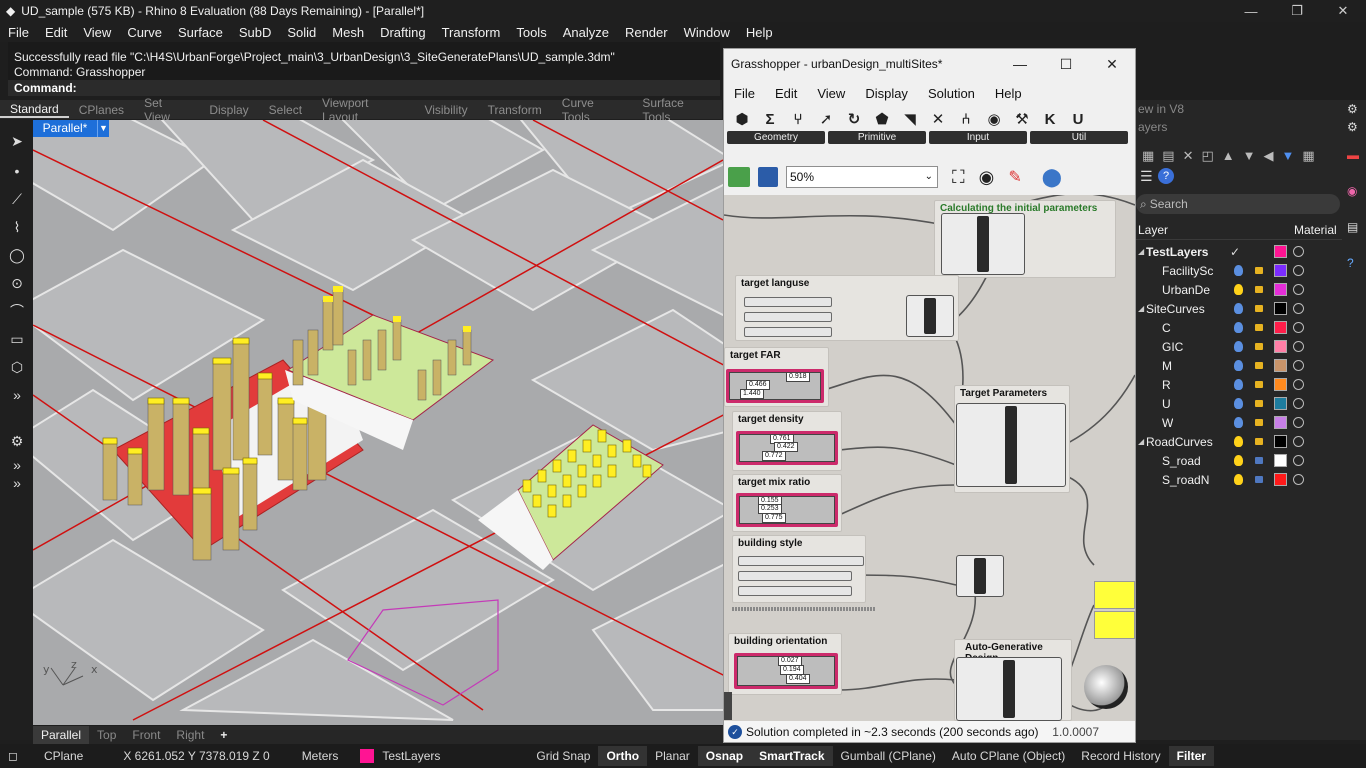 The height and width of the screenshot is (768, 1366). What do you see at coordinates (1120, 756) in the screenshot?
I see `status-record-history: Record History` at bounding box center [1120, 756].